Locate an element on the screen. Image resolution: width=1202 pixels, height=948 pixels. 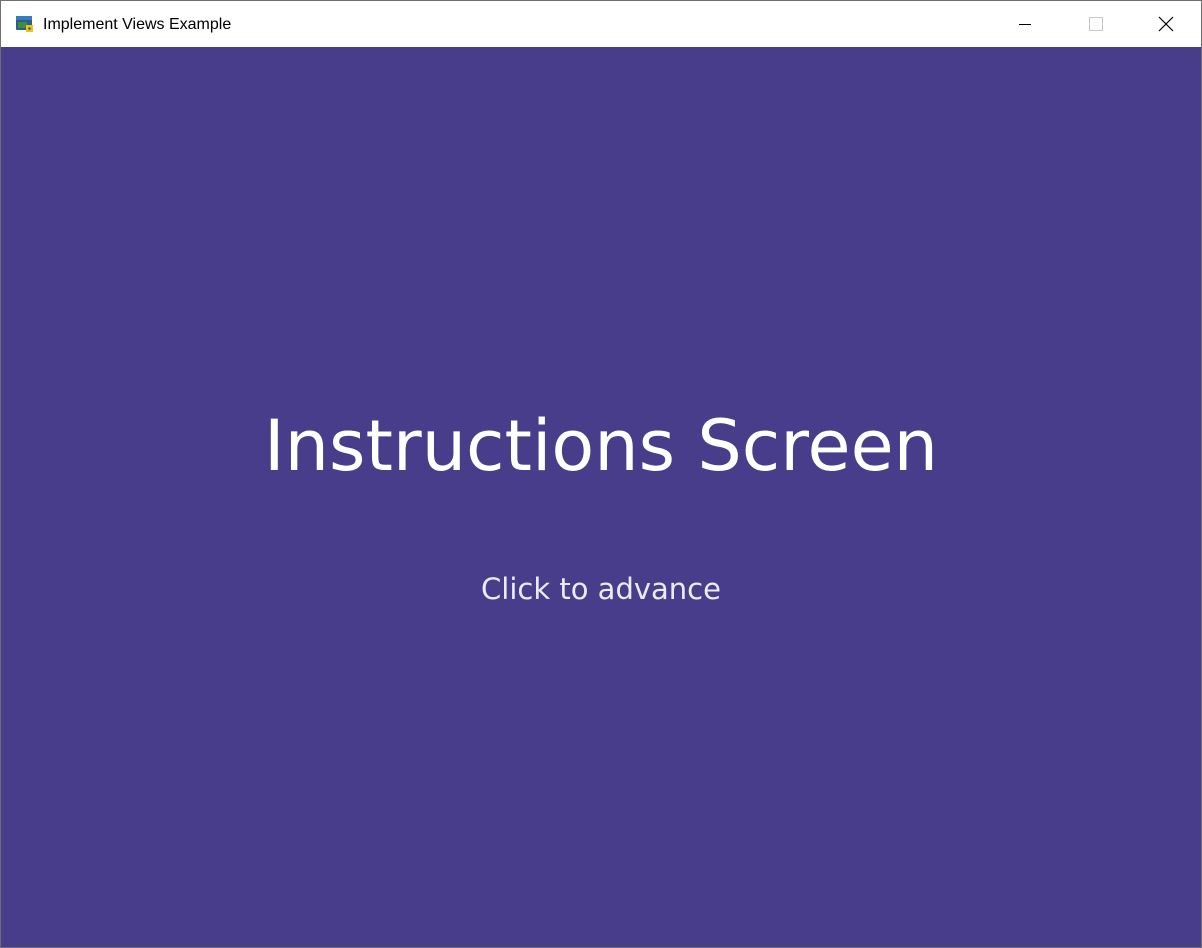
close-button is located at coordinates (1166, 24).